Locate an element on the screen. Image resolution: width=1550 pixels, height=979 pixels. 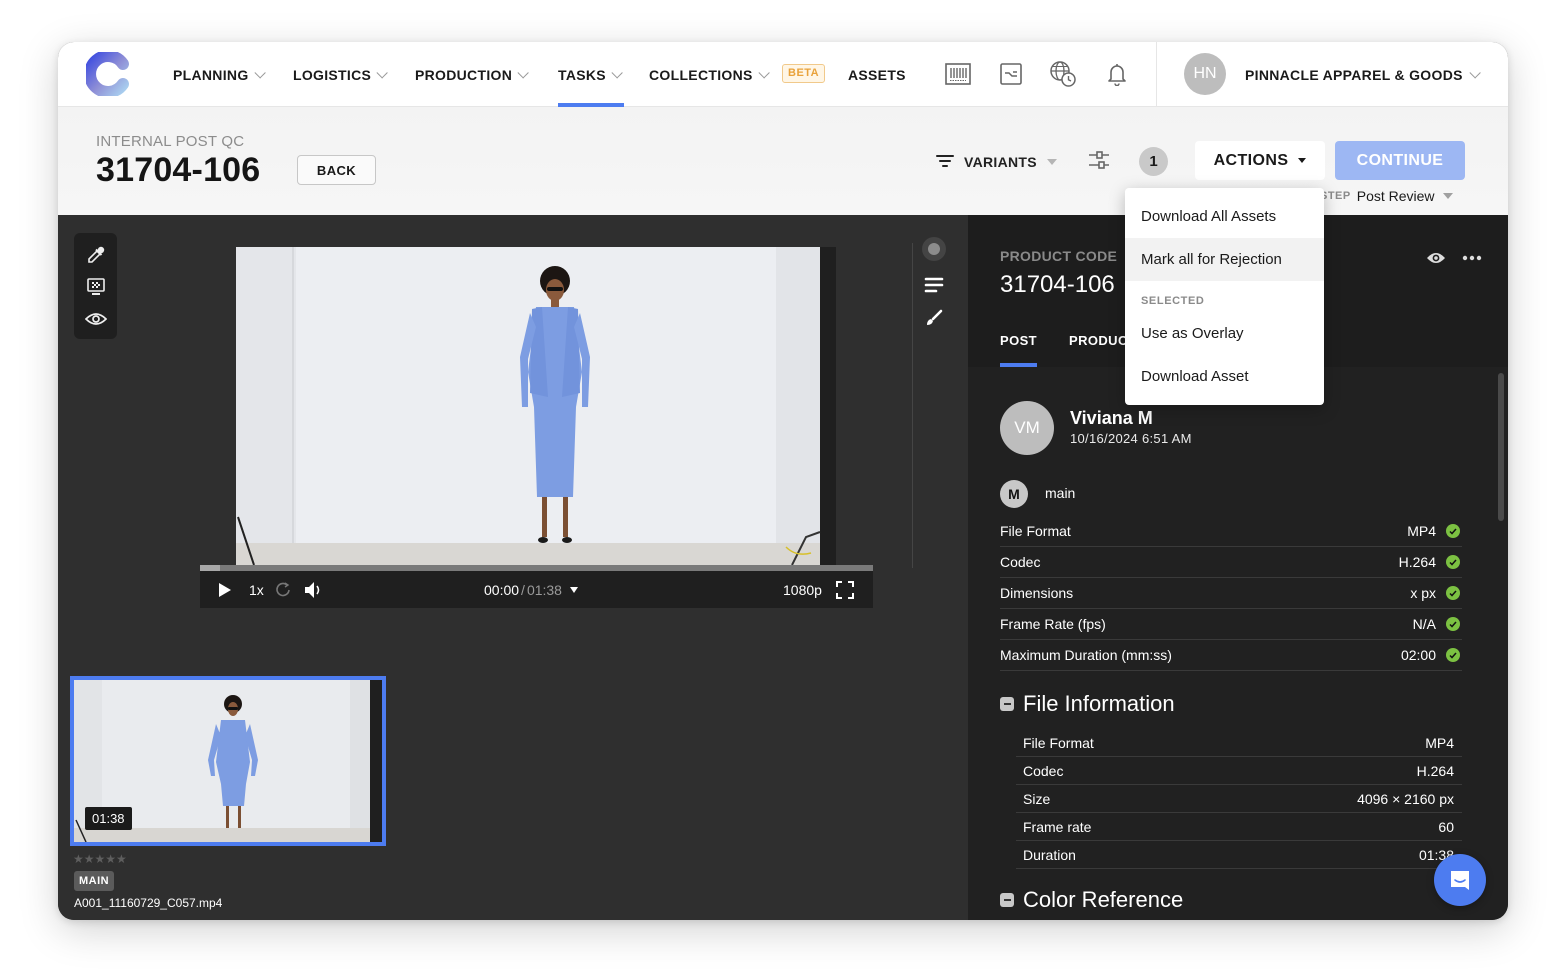
chat-launcher-button is located at coordinates (1460, 880).